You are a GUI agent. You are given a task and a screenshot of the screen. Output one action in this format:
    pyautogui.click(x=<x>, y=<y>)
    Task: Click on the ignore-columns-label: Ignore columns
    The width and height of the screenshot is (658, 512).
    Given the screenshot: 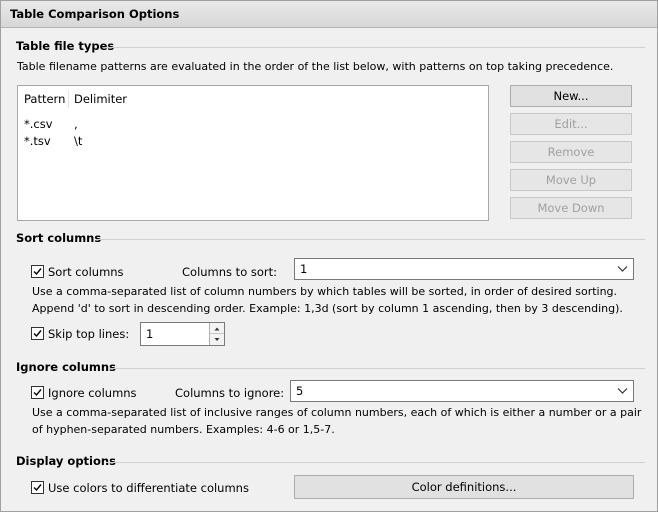 What is the action you would take?
    pyautogui.click(x=92, y=393)
    